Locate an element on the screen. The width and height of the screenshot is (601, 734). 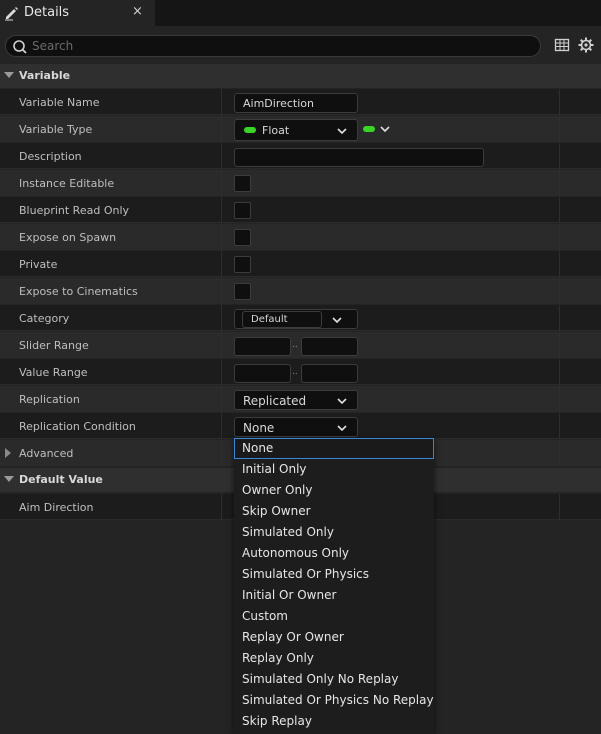
menu-item-initial-or-owner: Initial Or Owner is located at coordinates (334, 595).